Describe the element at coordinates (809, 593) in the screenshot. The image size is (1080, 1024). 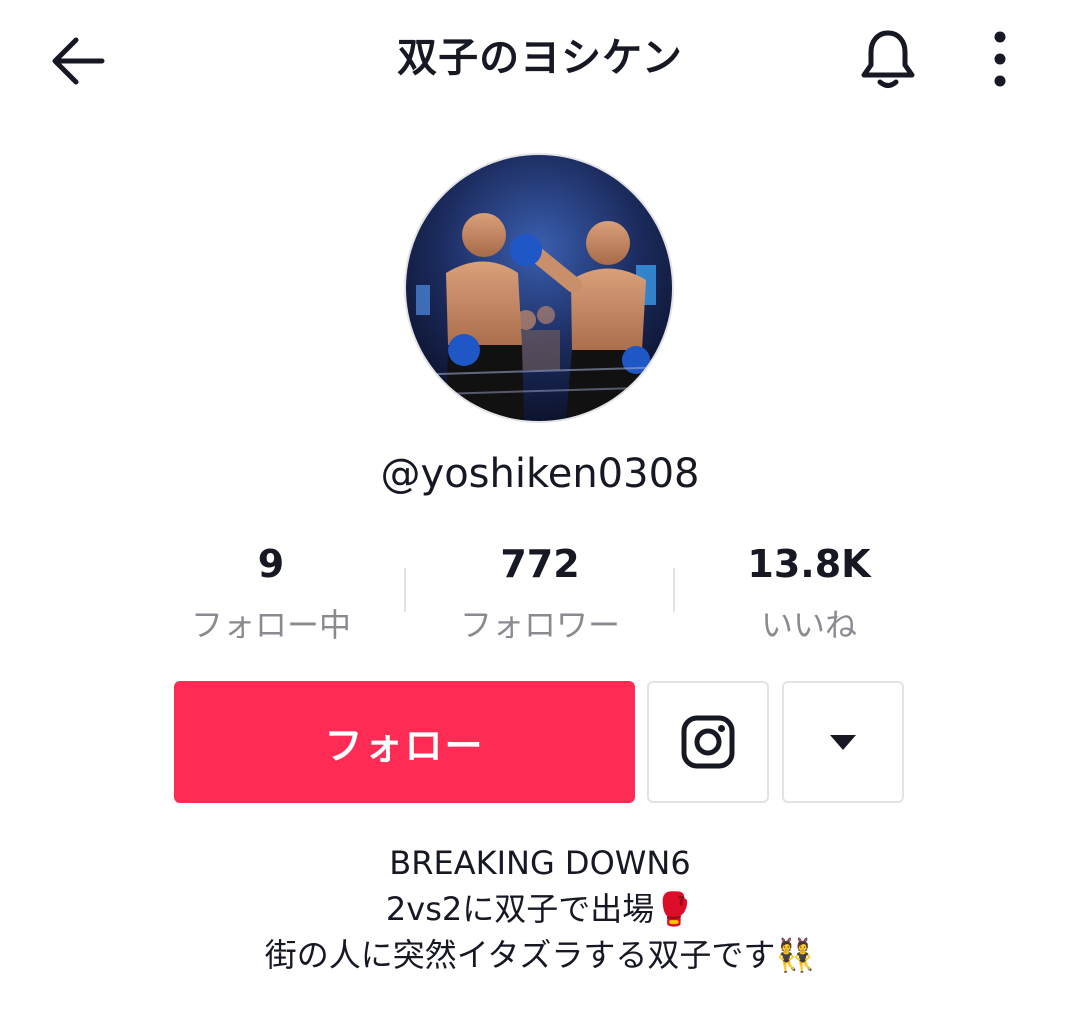
I see `stat-likes: 13.8K いいね` at that location.